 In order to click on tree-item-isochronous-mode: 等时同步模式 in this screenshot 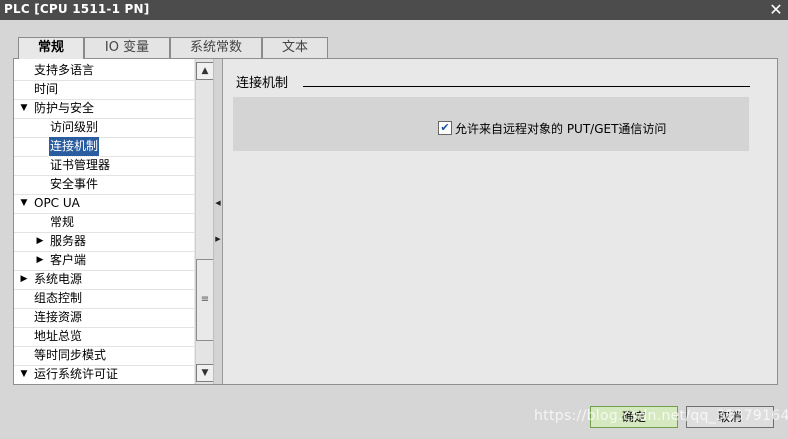, I will do `click(104, 356)`.